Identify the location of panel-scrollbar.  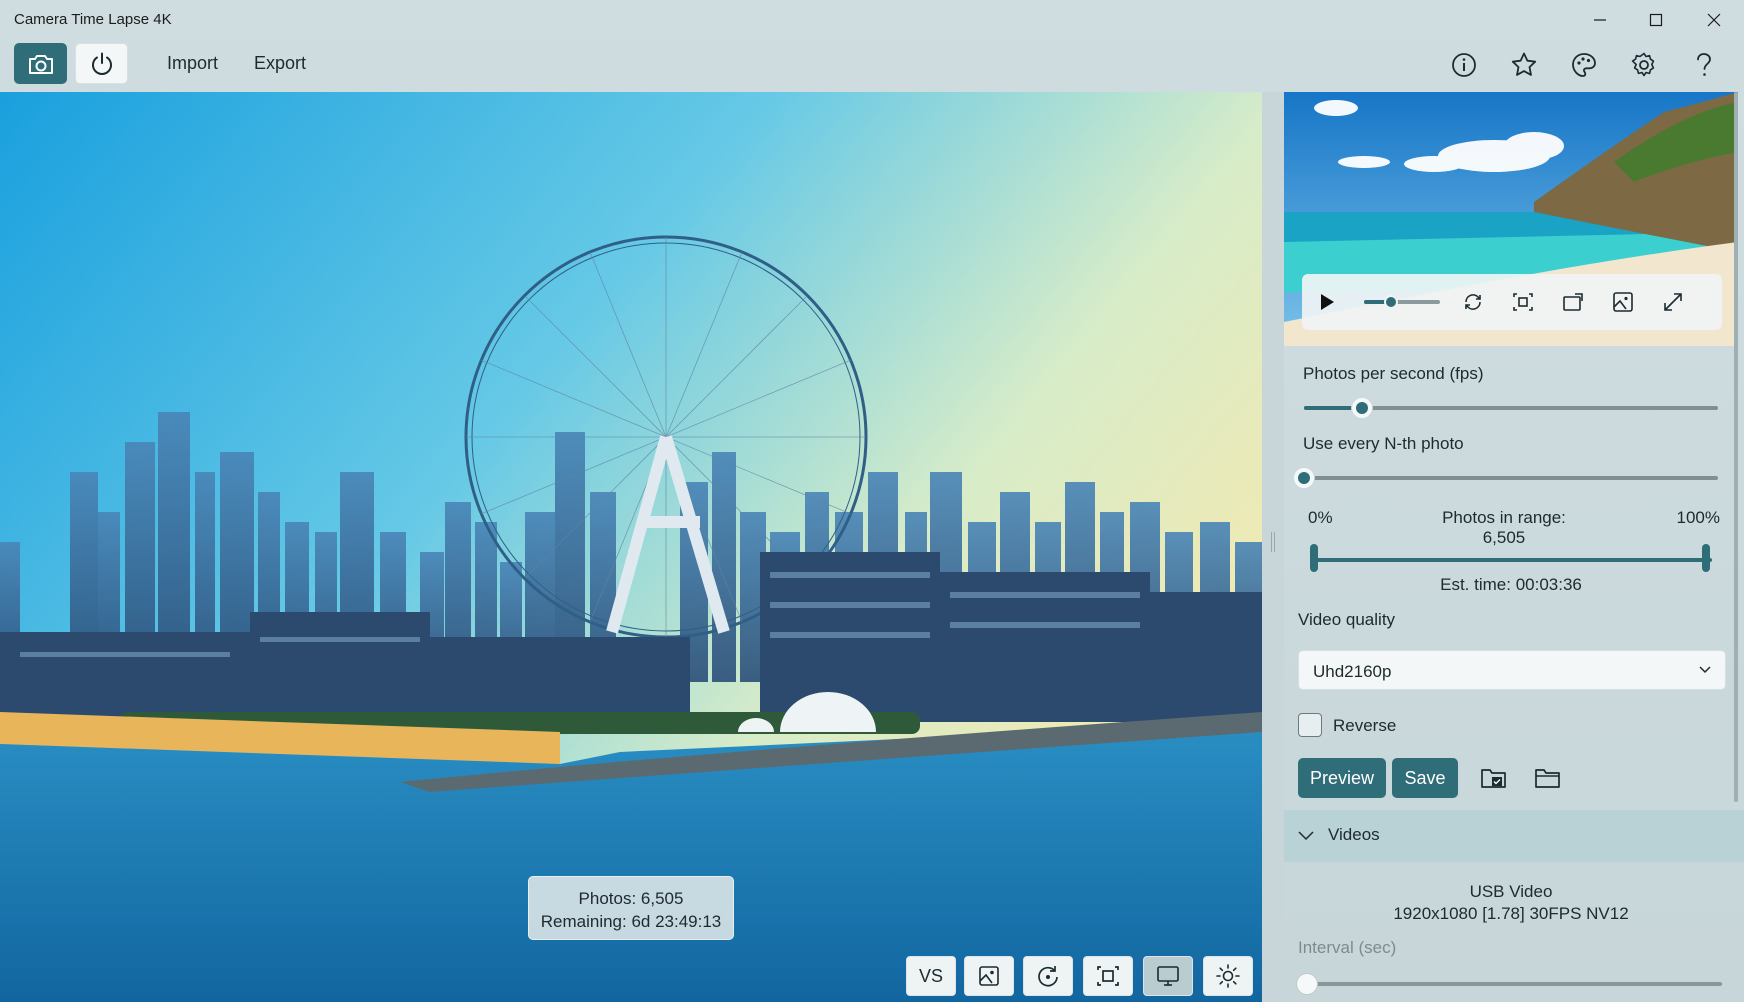
(1736, 447).